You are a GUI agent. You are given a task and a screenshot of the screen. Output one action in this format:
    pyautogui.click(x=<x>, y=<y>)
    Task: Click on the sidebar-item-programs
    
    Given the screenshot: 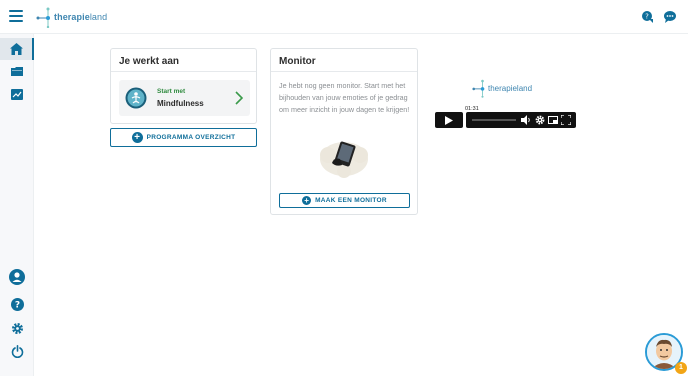 What is the action you would take?
    pyautogui.click(x=17, y=71)
    